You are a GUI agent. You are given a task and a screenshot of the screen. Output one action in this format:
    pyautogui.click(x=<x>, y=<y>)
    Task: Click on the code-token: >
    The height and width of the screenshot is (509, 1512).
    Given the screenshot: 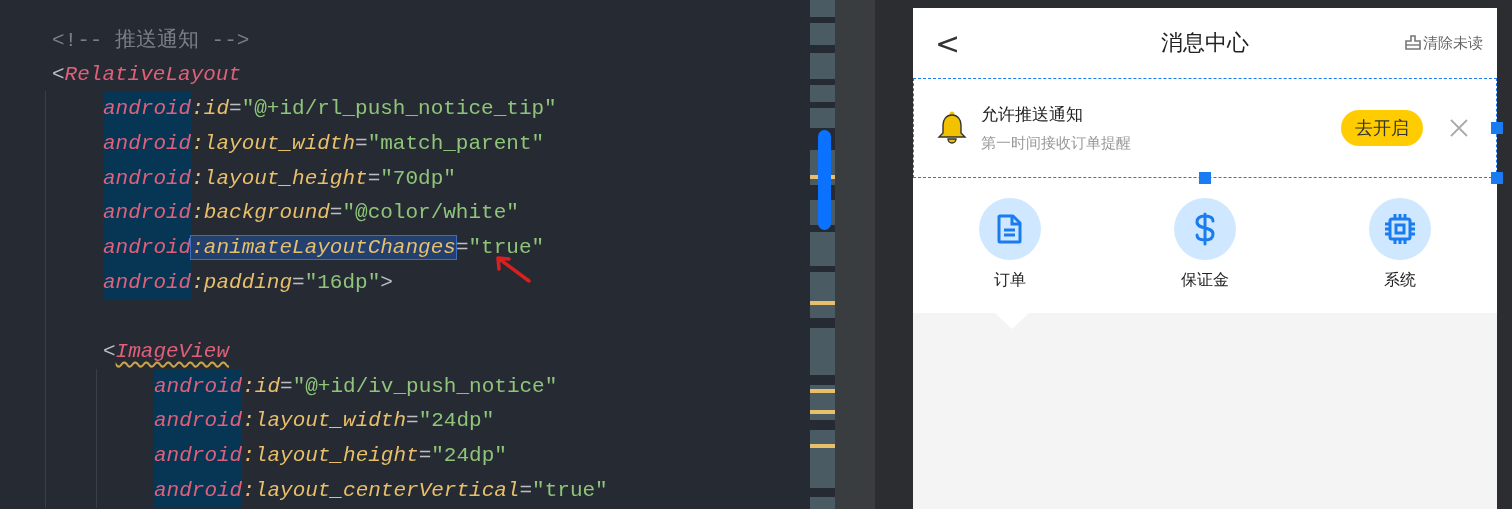 What is the action you would take?
    pyautogui.click(x=386, y=282)
    